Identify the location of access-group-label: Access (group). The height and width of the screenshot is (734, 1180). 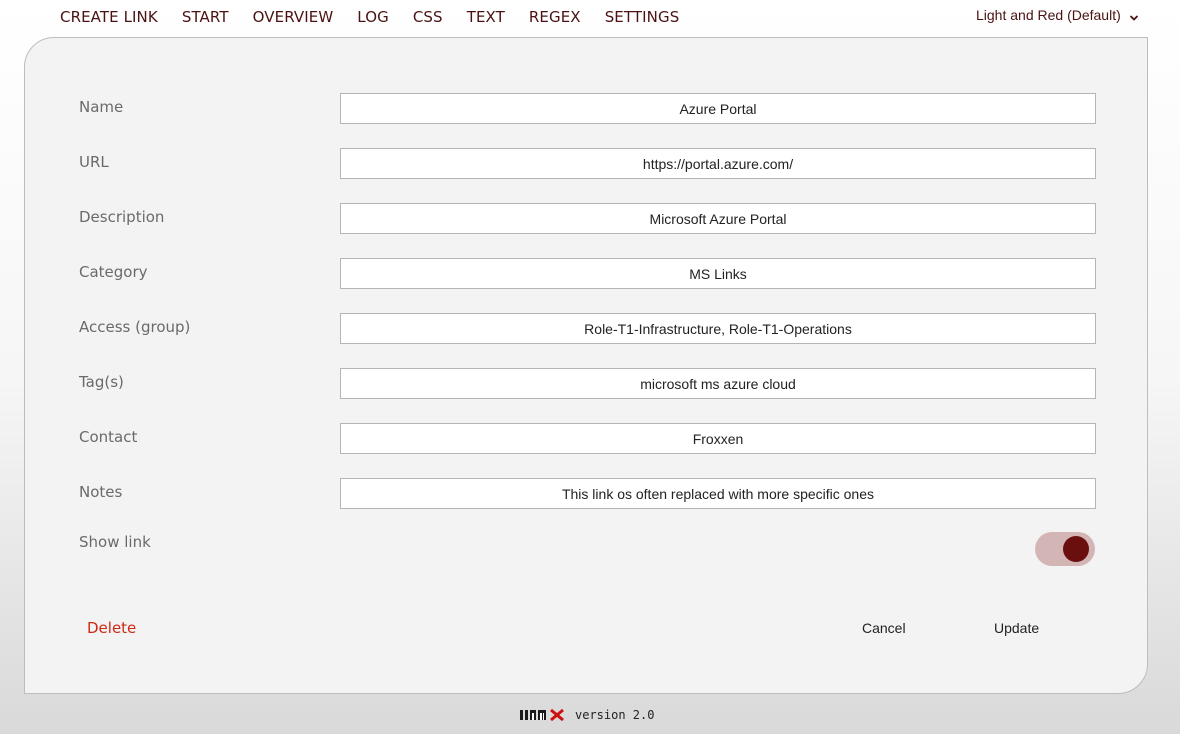
(135, 327).